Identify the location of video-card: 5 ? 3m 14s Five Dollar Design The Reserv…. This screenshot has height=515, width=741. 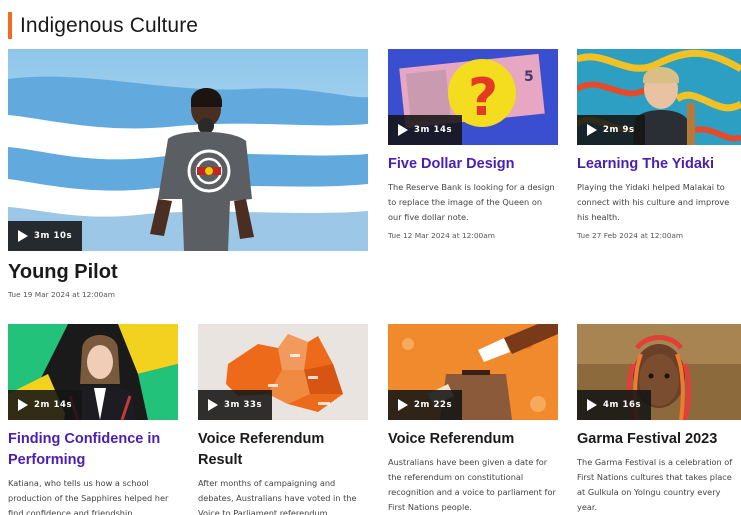
(473, 144).